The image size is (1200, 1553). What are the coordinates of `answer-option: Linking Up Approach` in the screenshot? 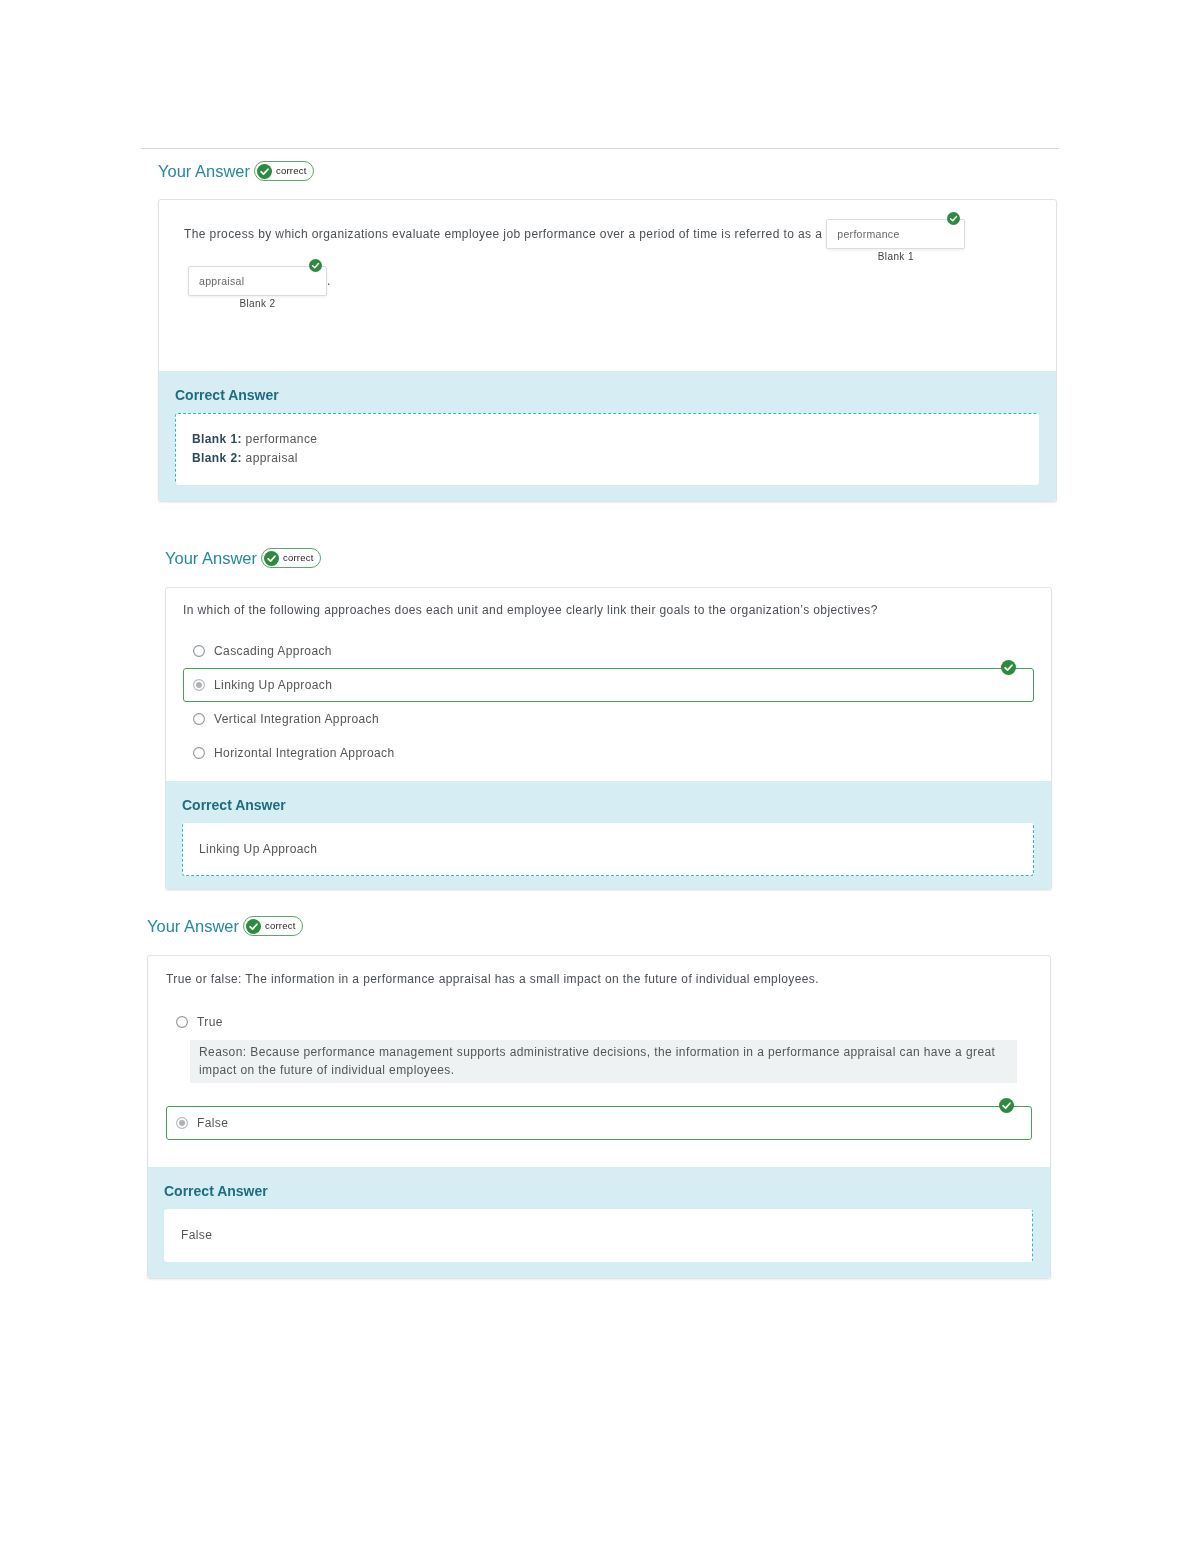 It's located at (608, 685).